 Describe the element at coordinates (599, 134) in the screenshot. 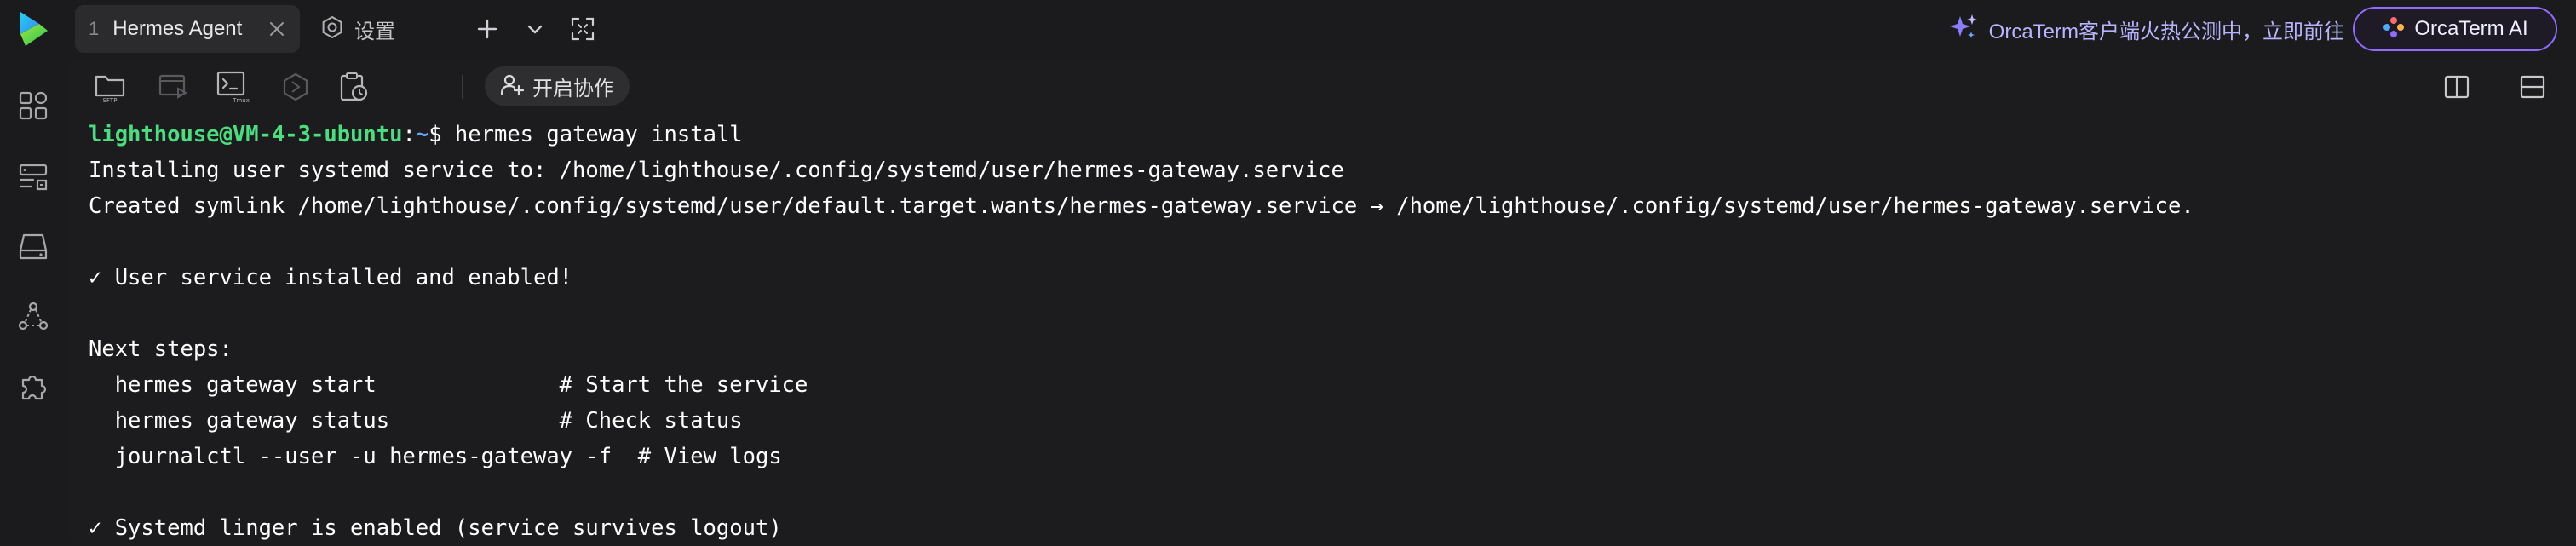

I see `terminal-command: hermes gateway install` at that location.